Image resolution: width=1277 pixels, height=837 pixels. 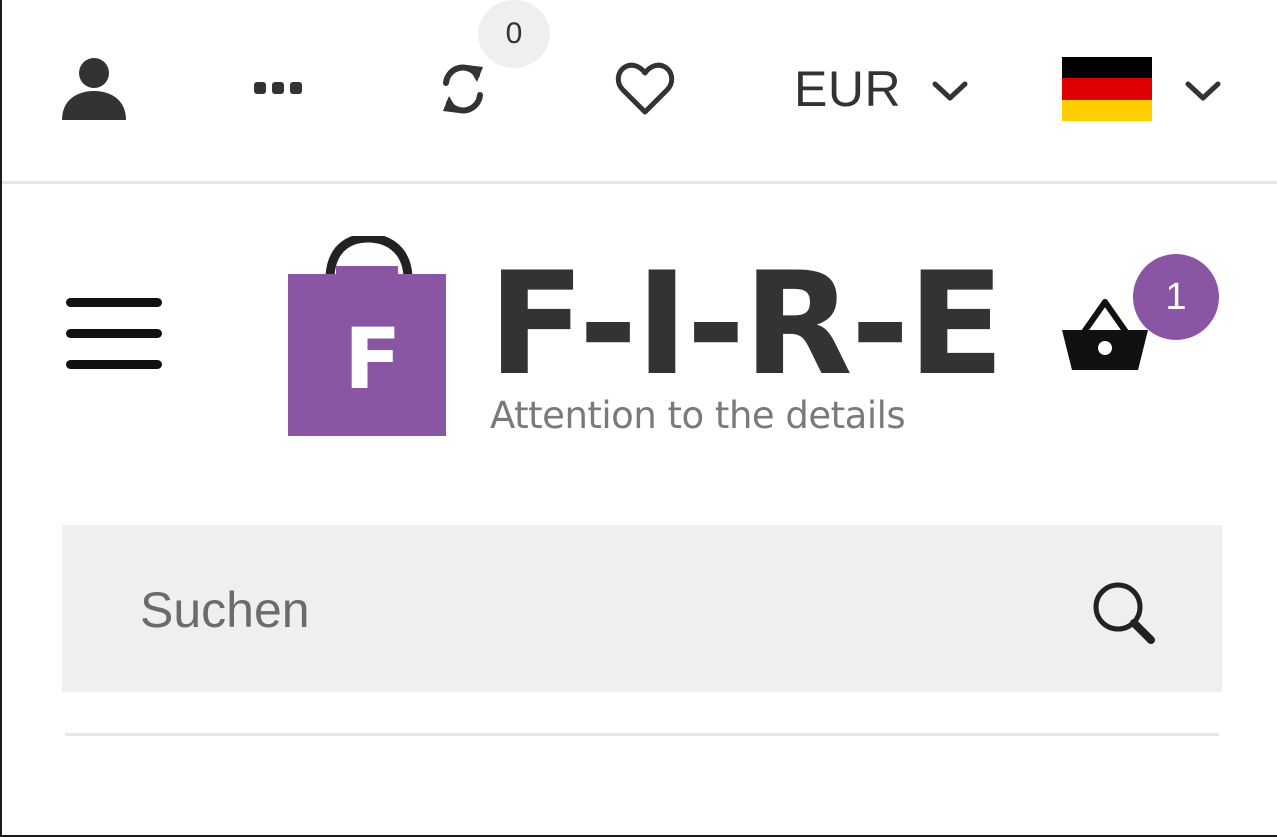 What do you see at coordinates (1107, 89) in the screenshot?
I see `germany-flag-icon` at bounding box center [1107, 89].